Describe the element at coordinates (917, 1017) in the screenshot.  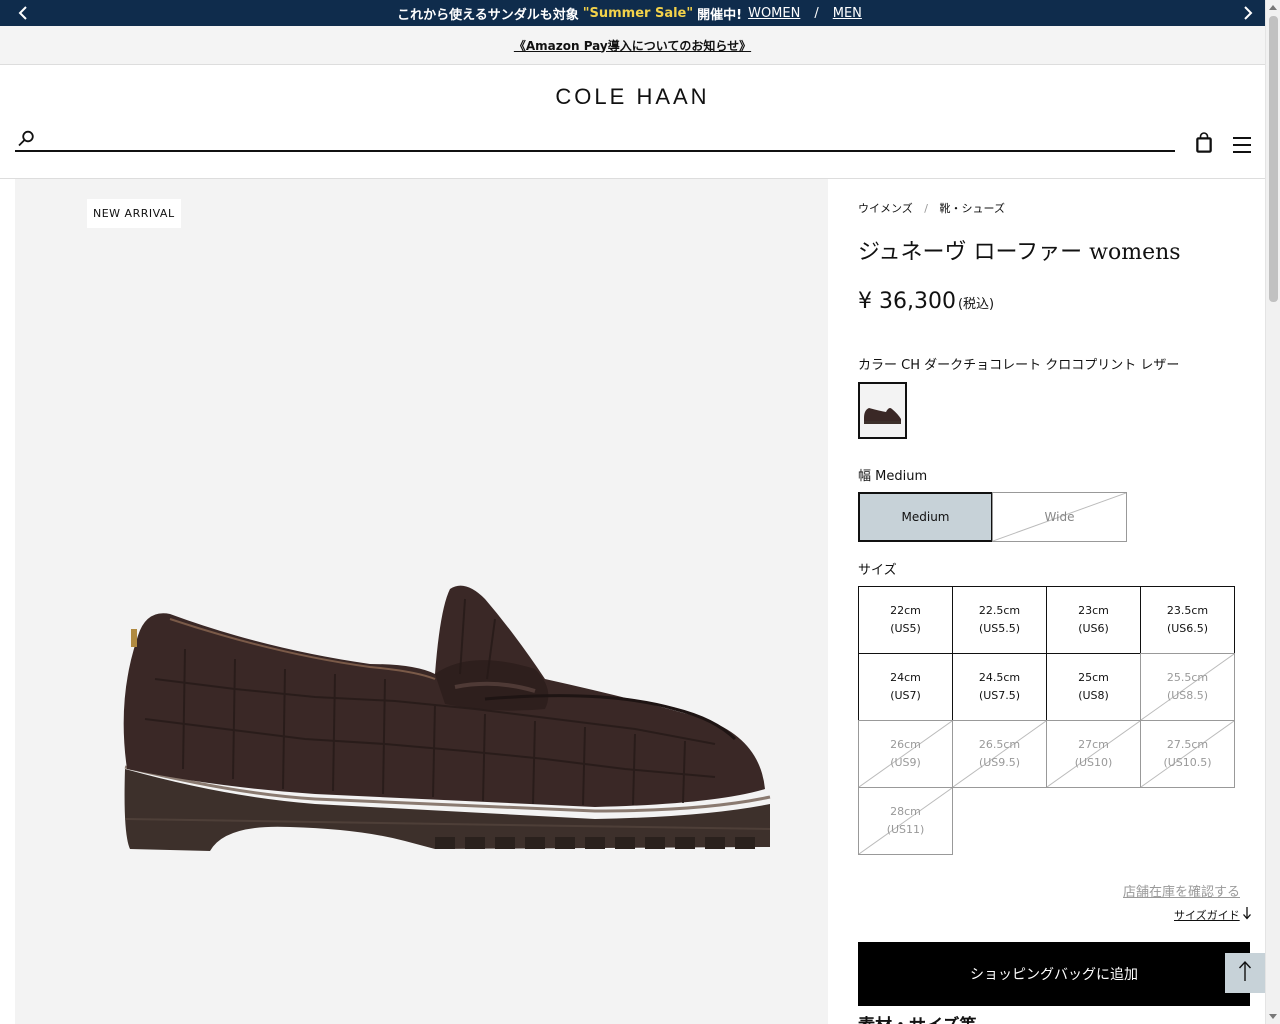
I see `specs-heading: 素材・サイズ等` at that location.